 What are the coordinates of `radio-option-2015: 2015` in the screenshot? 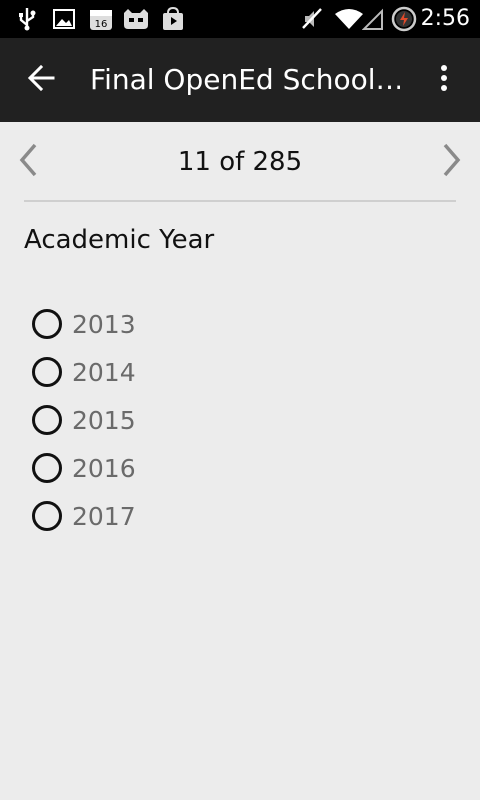 It's located at (182, 420).